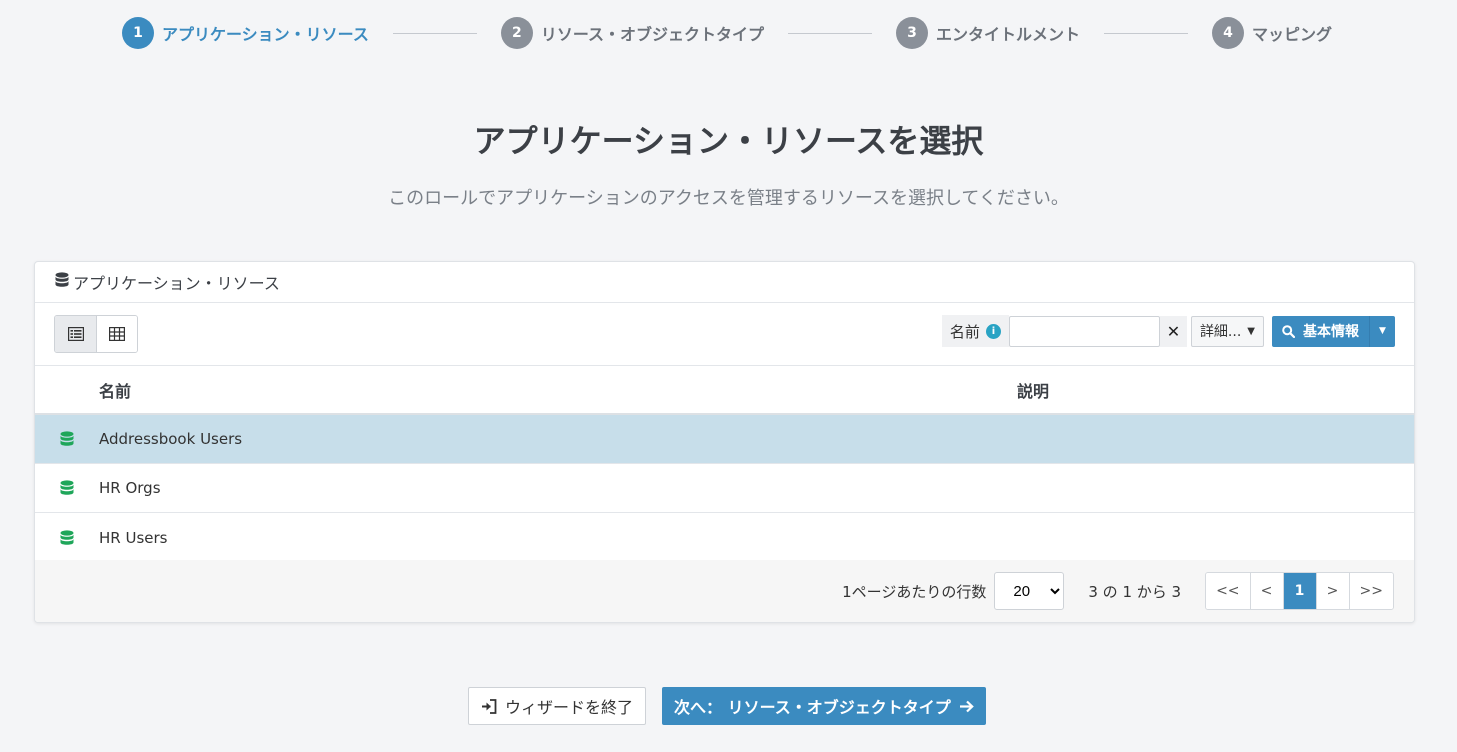 This screenshot has width=1457, height=752. I want to click on filter-label: 名前 i, so click(975, 331).